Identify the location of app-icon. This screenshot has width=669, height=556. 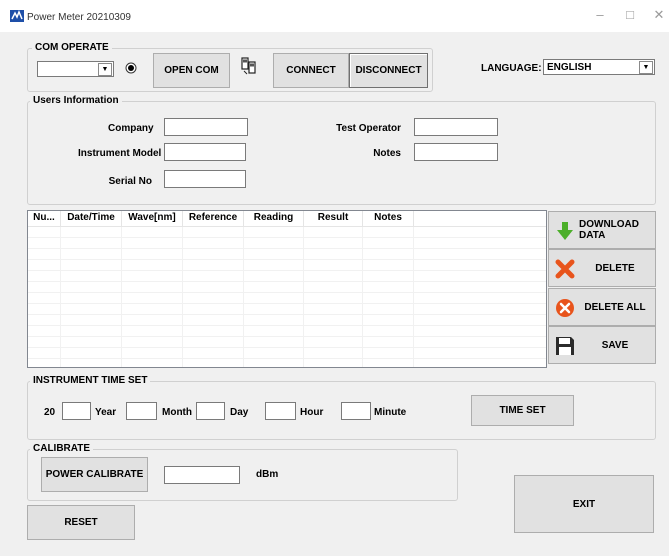
(17, 16).